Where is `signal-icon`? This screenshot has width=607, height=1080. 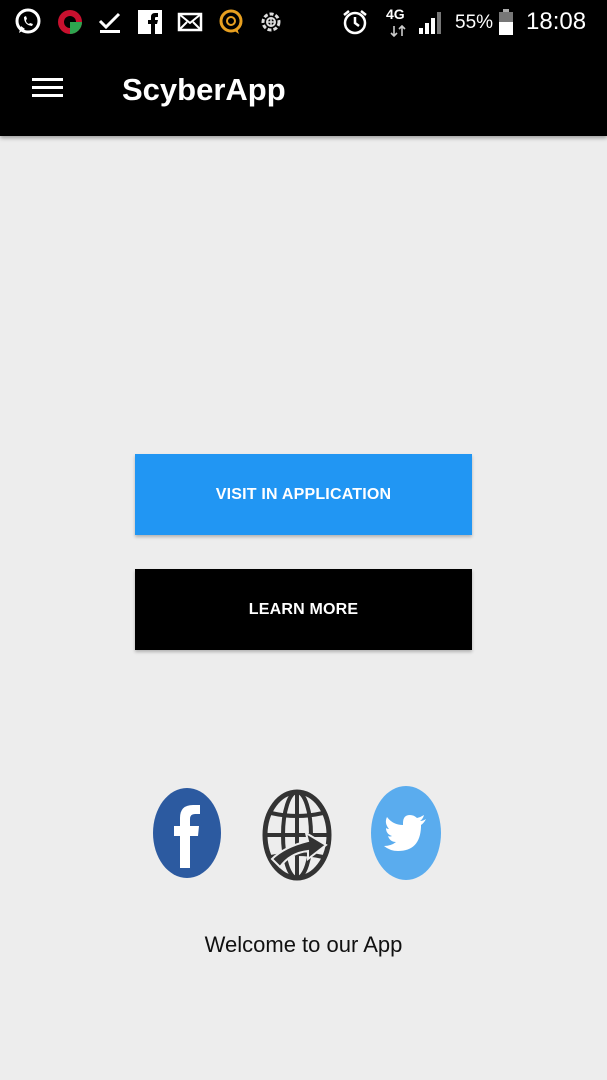 signal-icon is located at coordinates (431, 22).